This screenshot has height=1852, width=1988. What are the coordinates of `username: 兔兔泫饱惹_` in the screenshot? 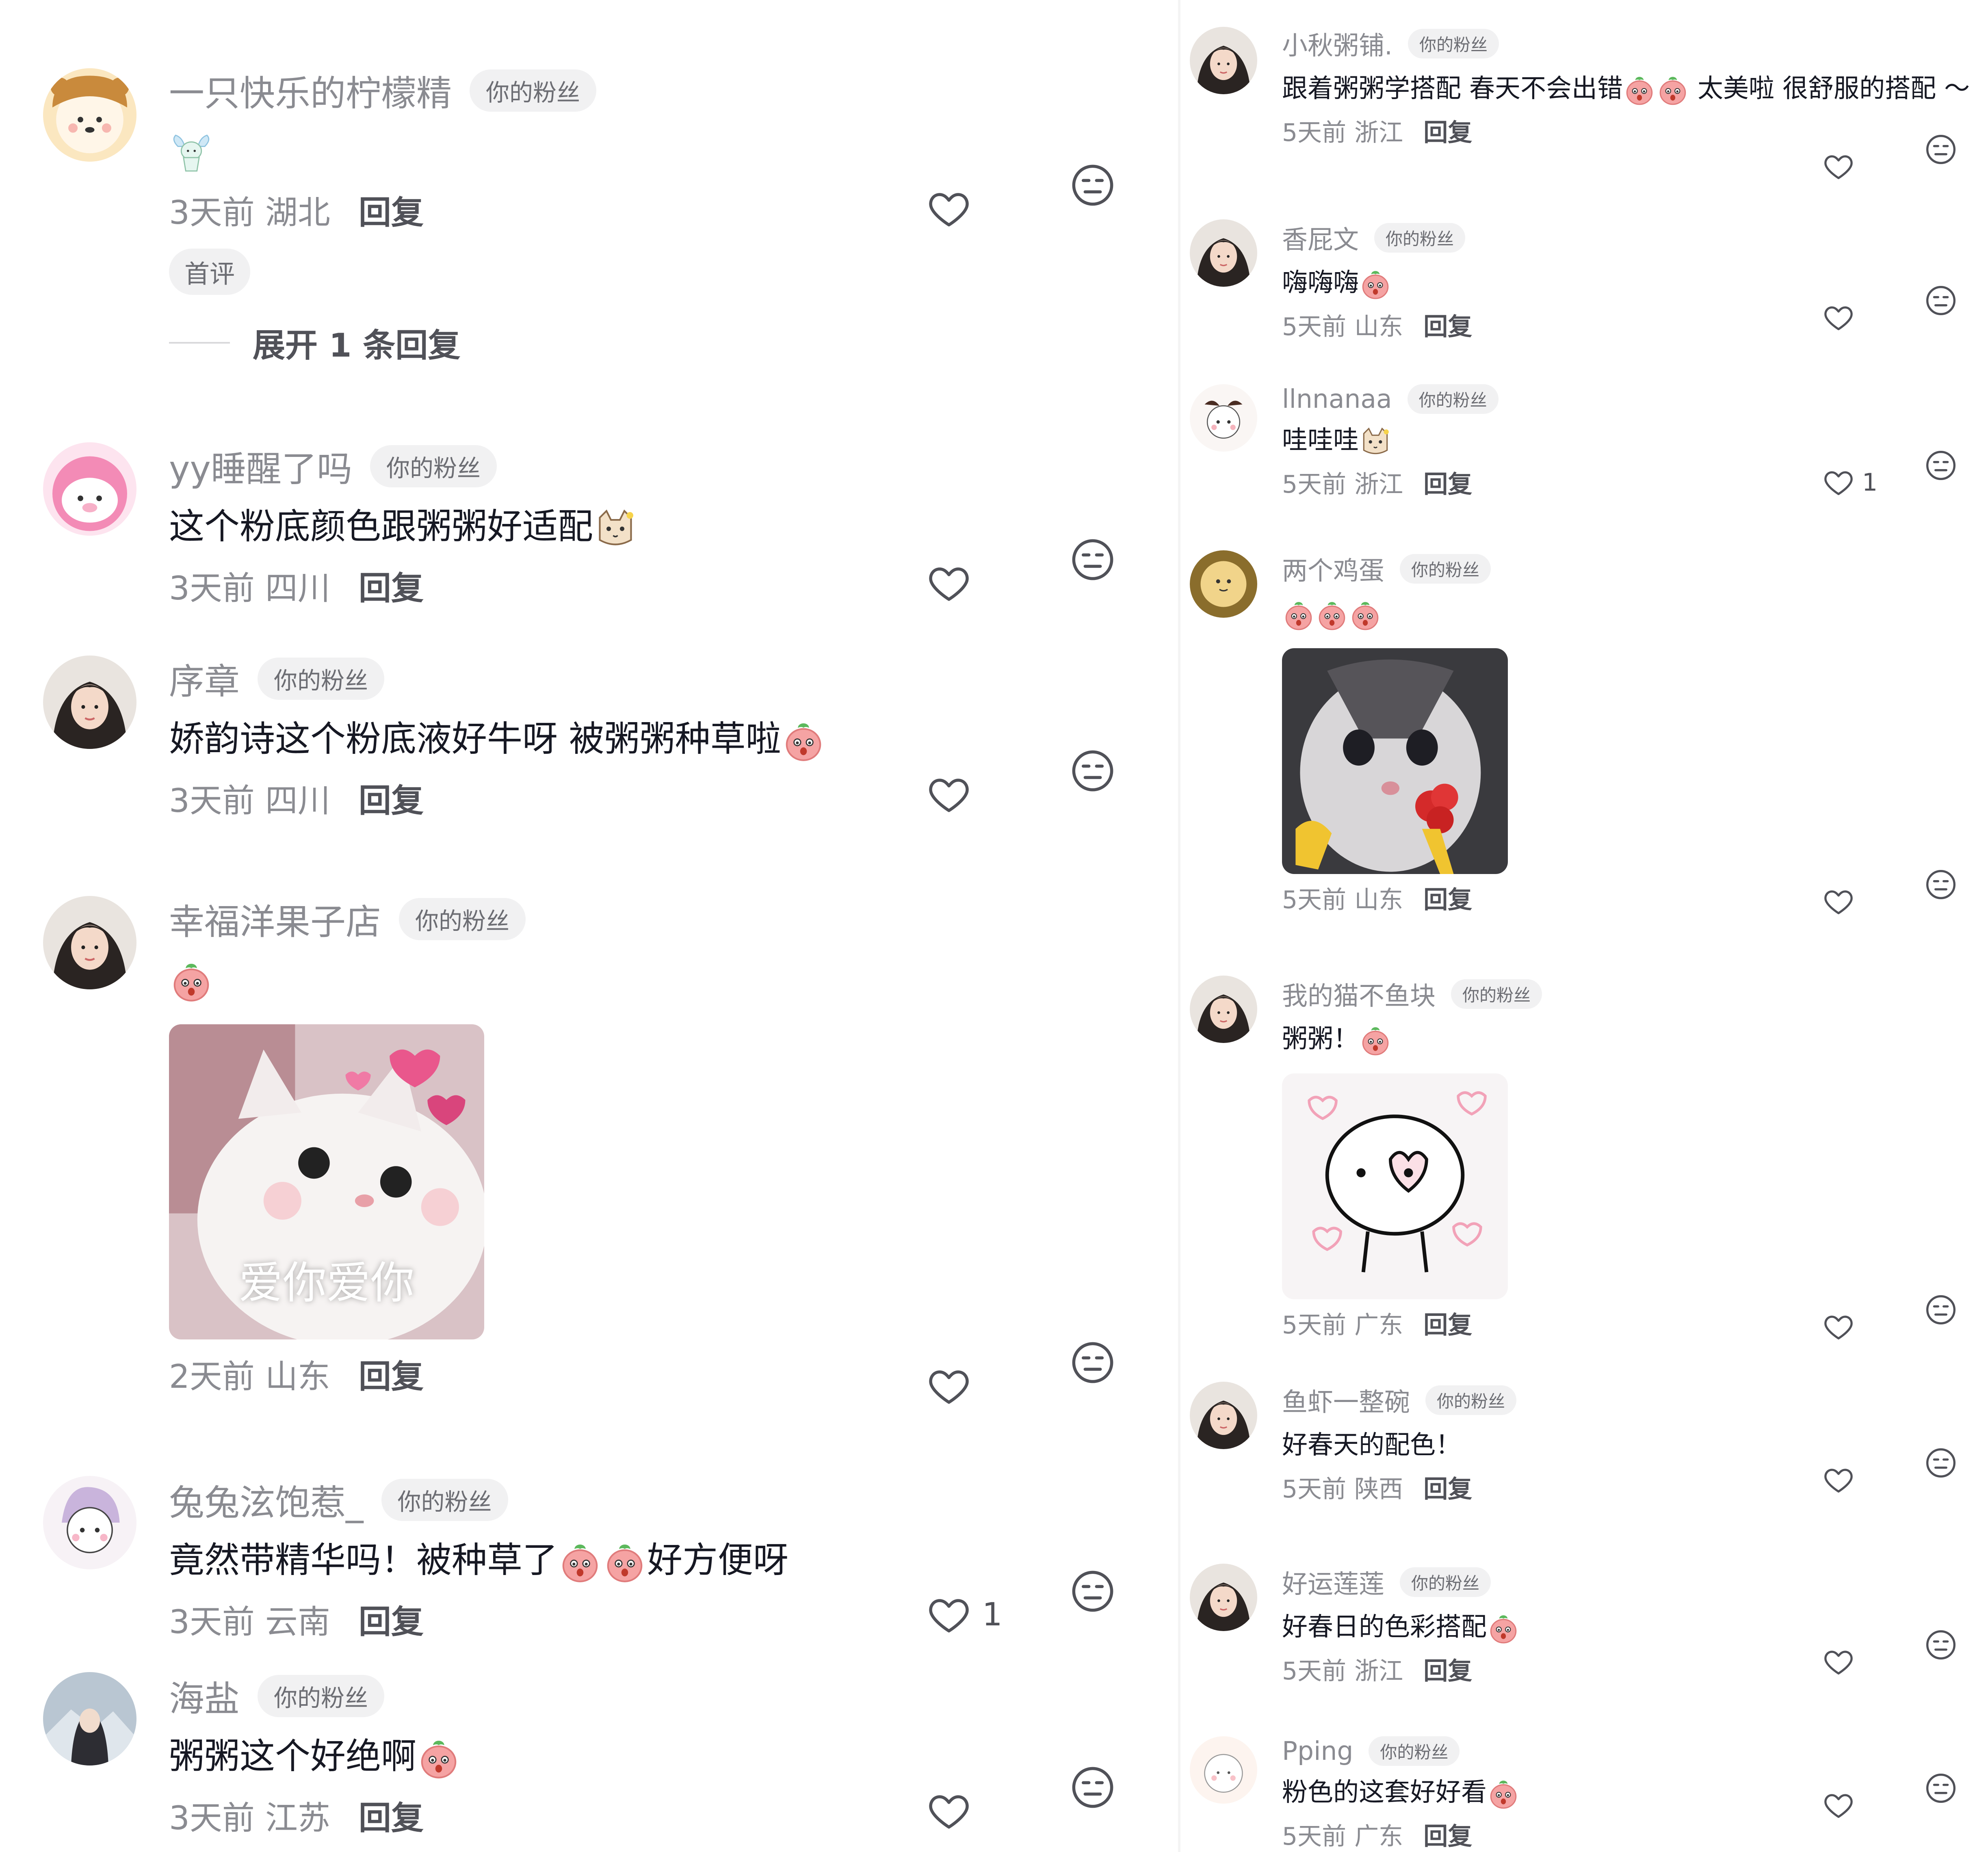 It's located at (266, 1499).